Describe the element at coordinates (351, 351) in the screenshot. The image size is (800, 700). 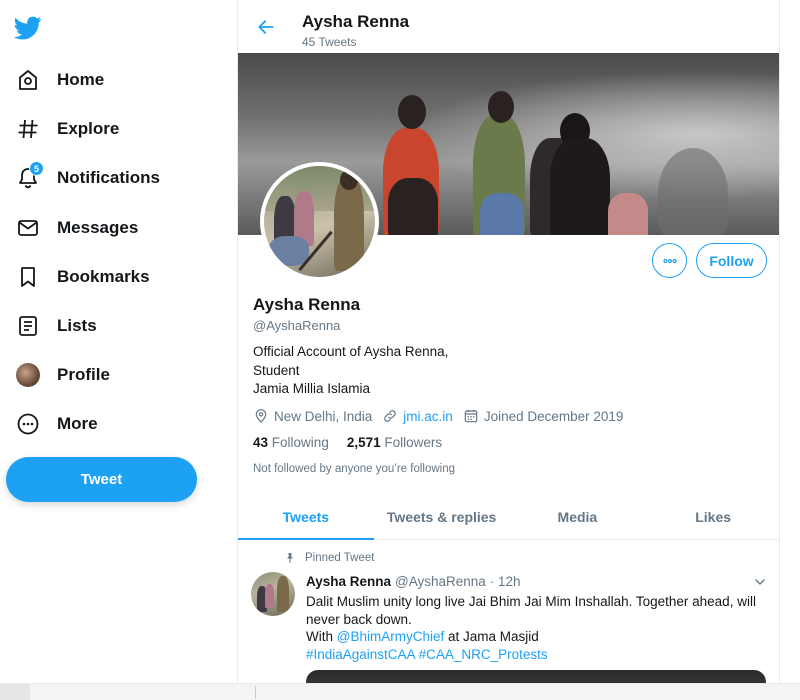
I see `bio-line: Official Account of Aysha Renna,` at that location.